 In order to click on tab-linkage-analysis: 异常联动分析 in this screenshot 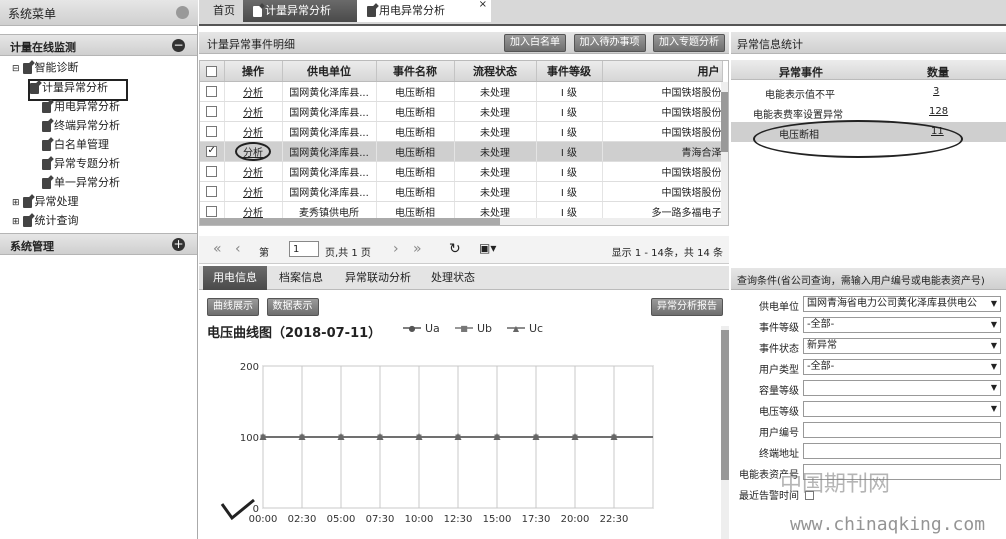, I will do `click(378, 278)`.